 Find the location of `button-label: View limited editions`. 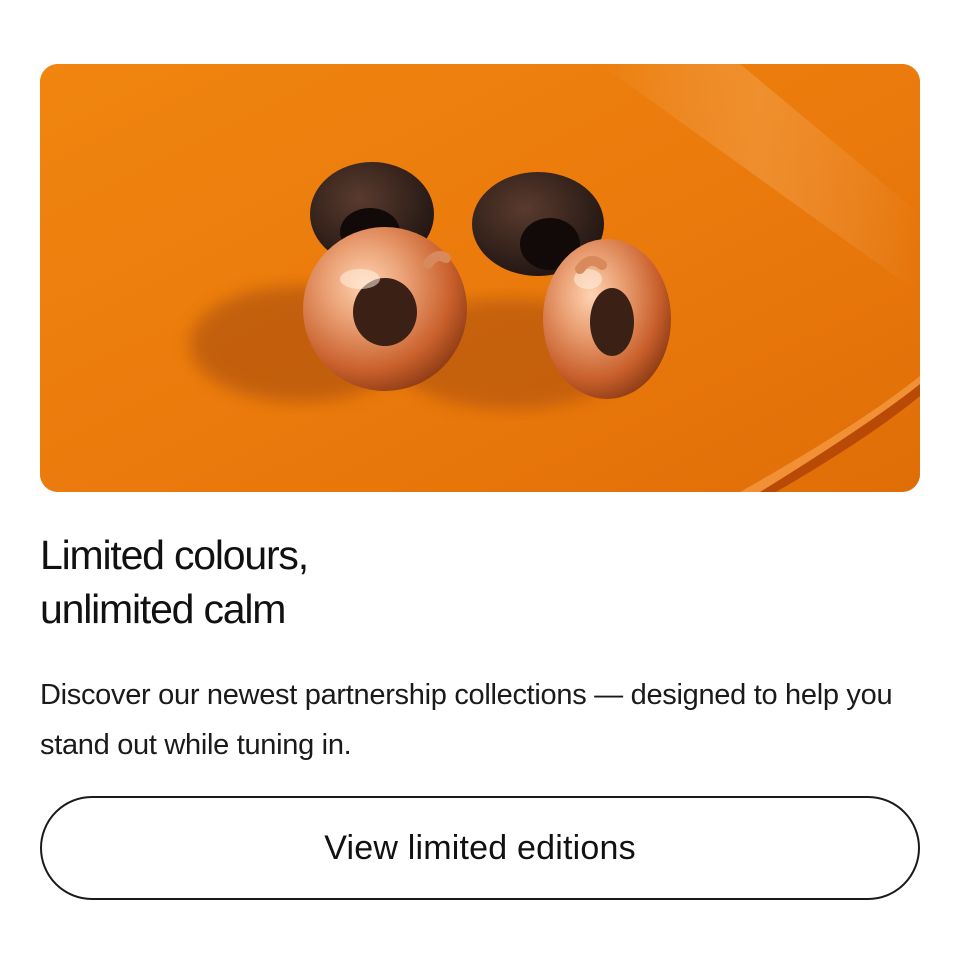

button-label: View limited editions is located at coordinates (480, 847).